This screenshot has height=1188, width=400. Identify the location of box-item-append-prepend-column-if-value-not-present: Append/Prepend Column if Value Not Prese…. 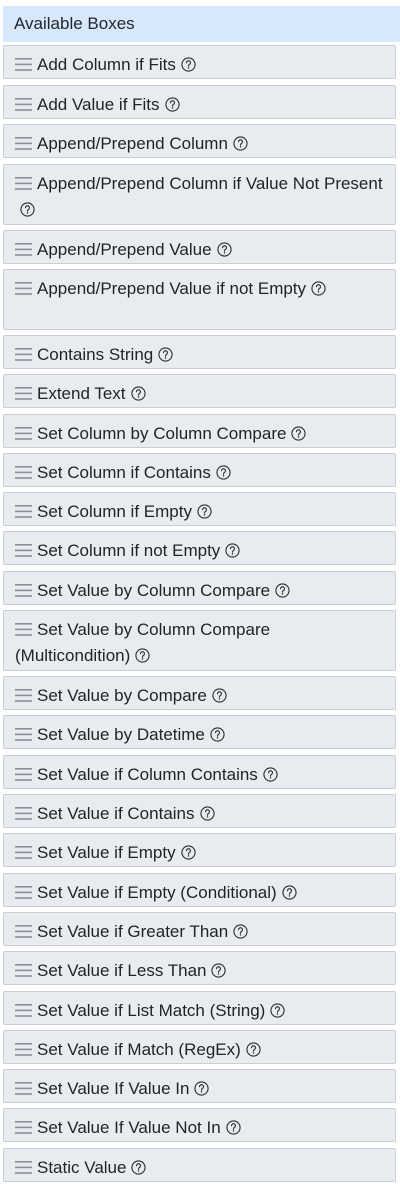
(199, 194).